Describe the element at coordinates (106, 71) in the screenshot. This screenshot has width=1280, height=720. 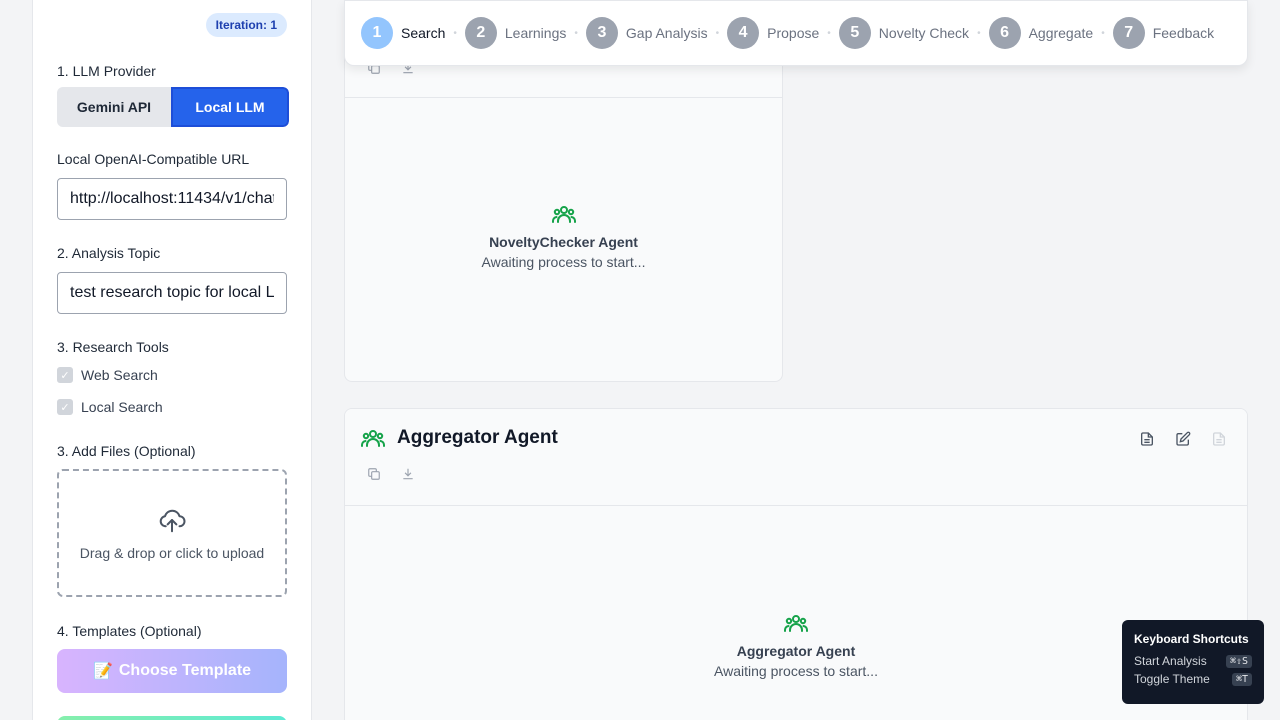
I see `llm-provider-label: 1. LLM Provider` at that location.